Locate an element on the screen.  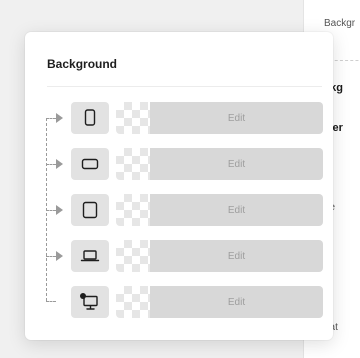
device-button-mobile-portrait is located at coordinates (90, 118).